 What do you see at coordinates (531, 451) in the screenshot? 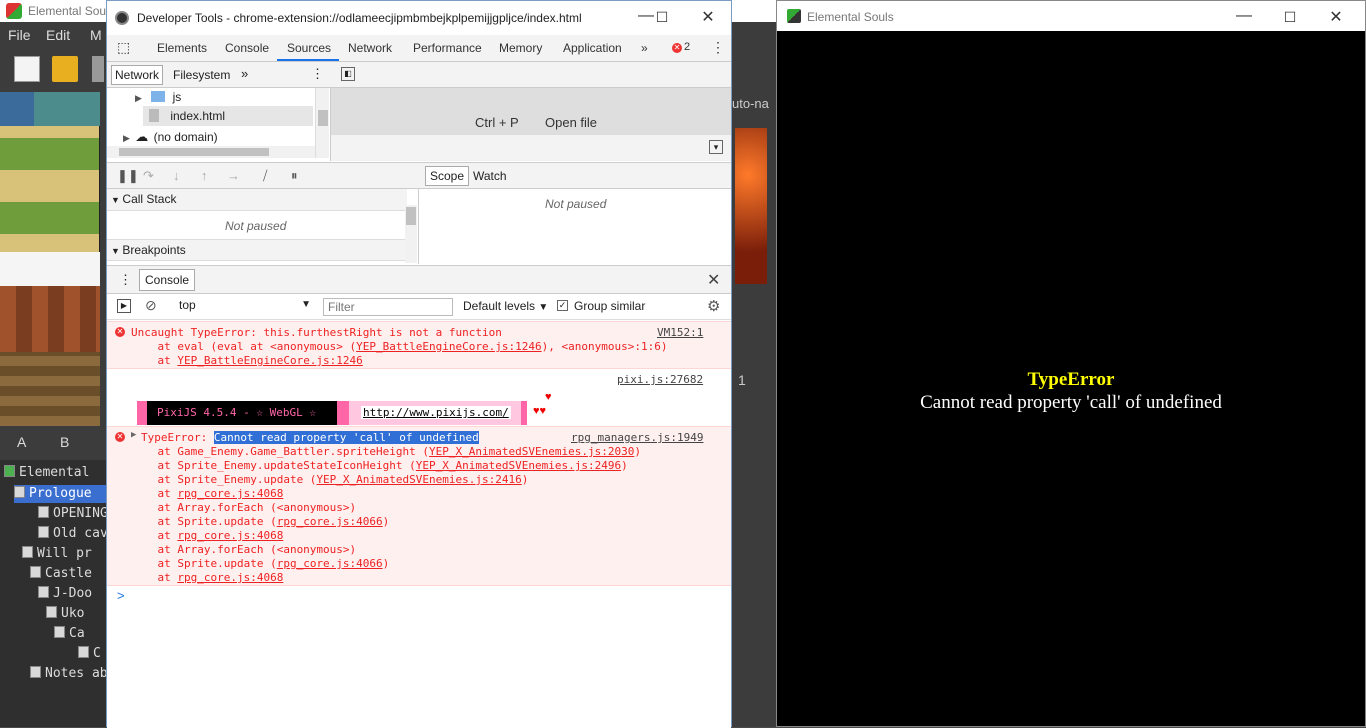
I see `stack-frame-link: YEP_X_AnimatedSVEnemies.js:2030` at bounding box center [531, 451].